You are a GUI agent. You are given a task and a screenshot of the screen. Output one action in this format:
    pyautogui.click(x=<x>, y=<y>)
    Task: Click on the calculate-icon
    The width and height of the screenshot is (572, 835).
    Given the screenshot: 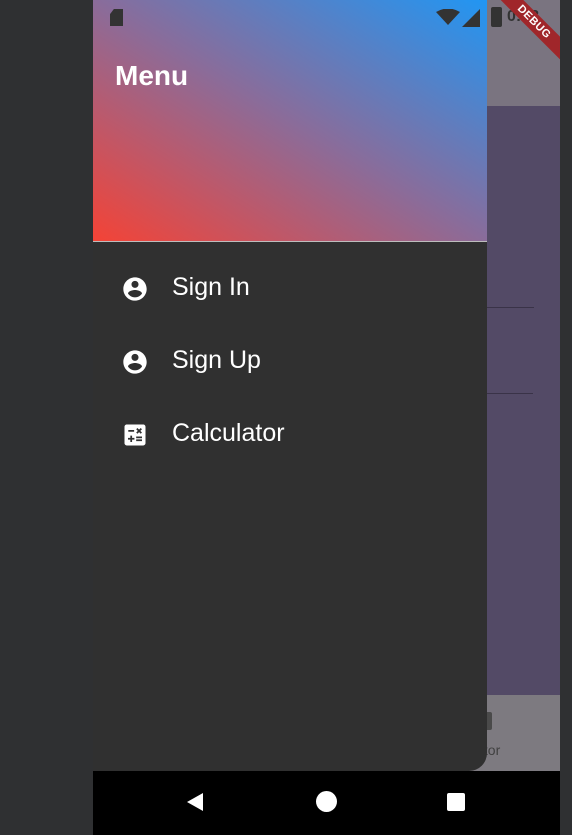 What is the action you would take?
    pyautogui.click(x=135, y=435)
    